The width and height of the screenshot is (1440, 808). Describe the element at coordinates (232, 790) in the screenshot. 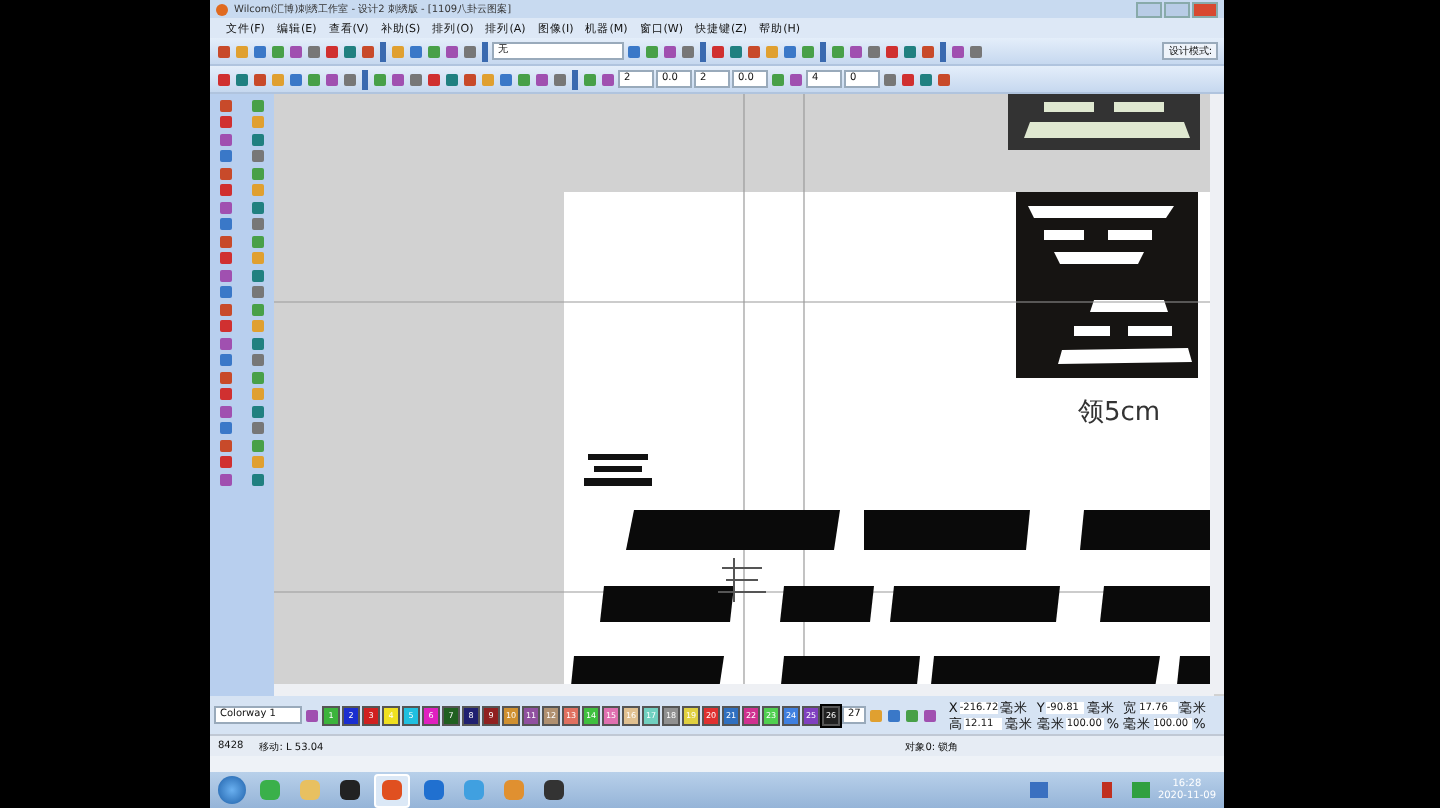

I see `start-button` at that location.